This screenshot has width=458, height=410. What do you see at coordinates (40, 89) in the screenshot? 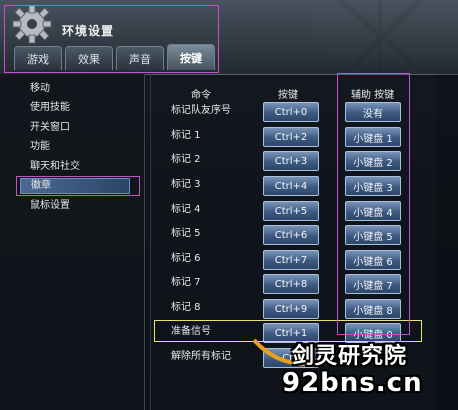
I see `sidebar-item-move: 移动` at bounding box center [40, 89].